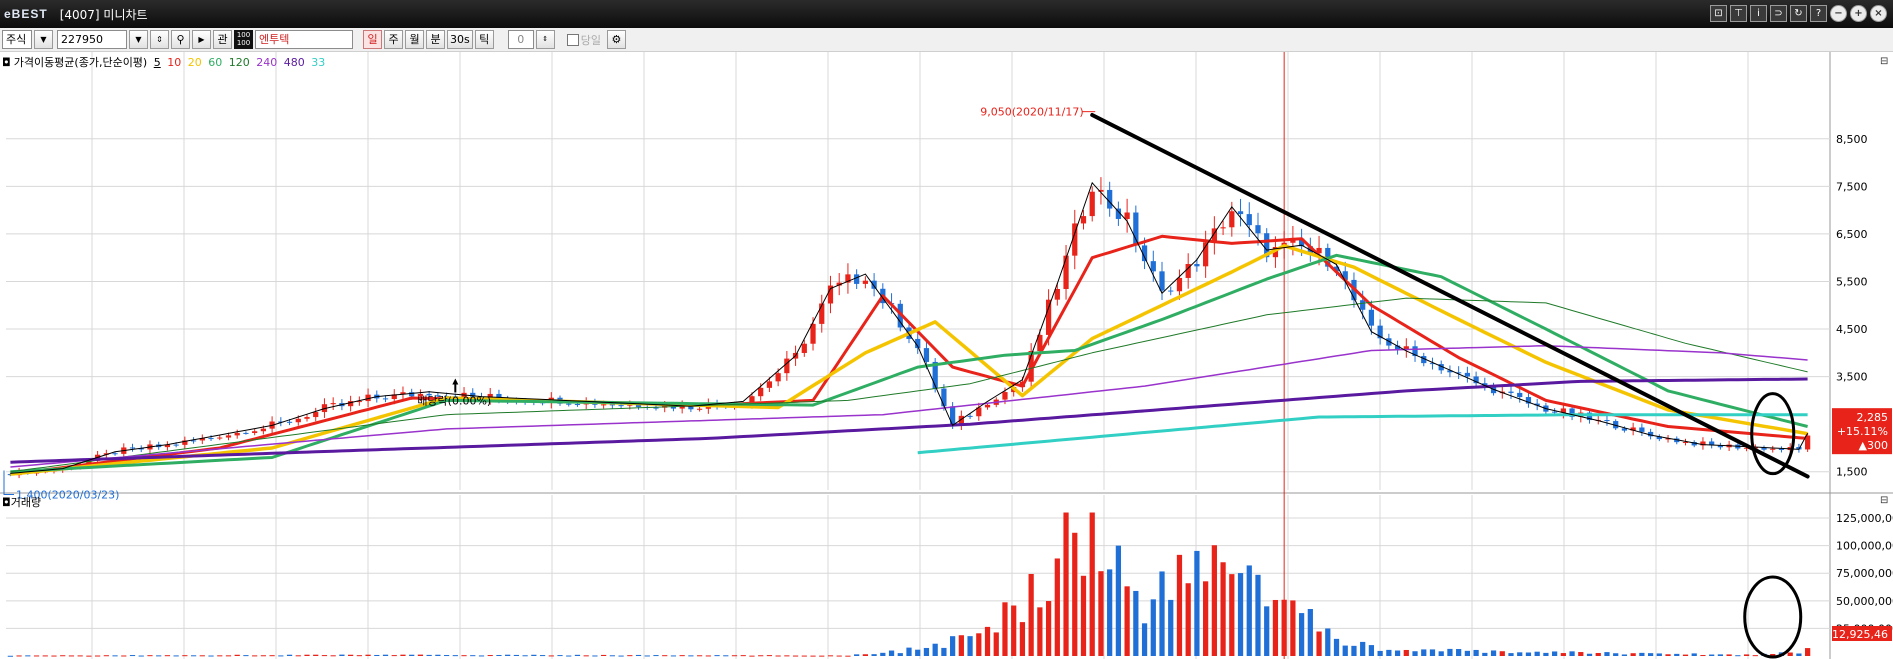 The width and height of the screenshot is (1893, 659). What do you see at coordinates (1864, 573) in the screenshot?
I see `volume-tick-label: 75,000,000` at bounding box center [1864, 573].